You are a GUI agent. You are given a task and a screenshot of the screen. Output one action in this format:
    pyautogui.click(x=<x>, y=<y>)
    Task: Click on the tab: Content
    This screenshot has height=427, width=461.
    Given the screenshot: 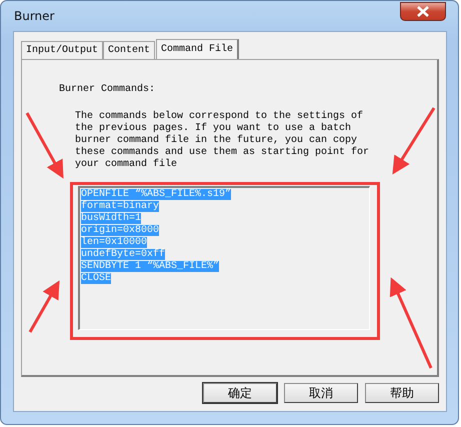 What is the action you would take?
    pyautogui.click(x=129, y=50)
    